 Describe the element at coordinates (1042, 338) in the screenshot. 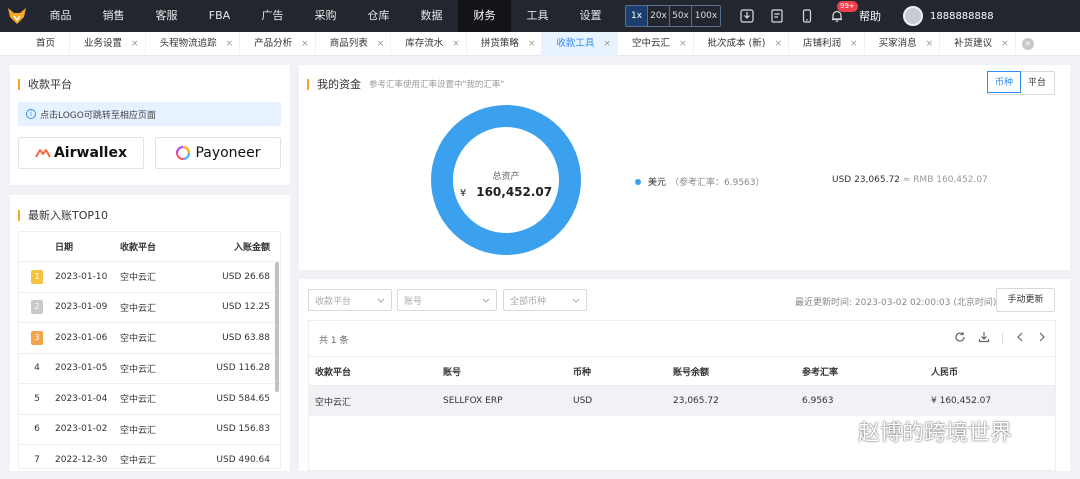

I see `next-page-icon` at that location.